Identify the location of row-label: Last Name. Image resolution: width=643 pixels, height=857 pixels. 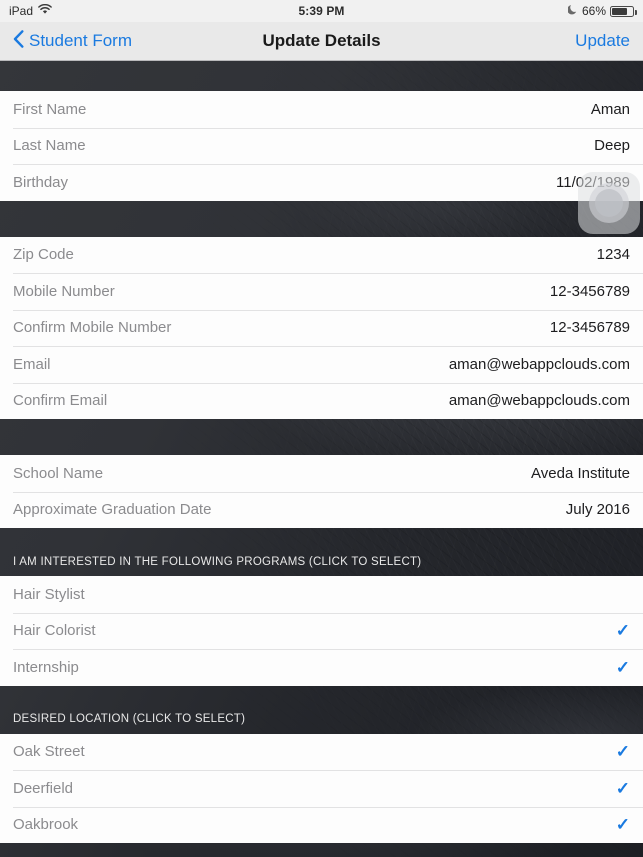
(49, 146).